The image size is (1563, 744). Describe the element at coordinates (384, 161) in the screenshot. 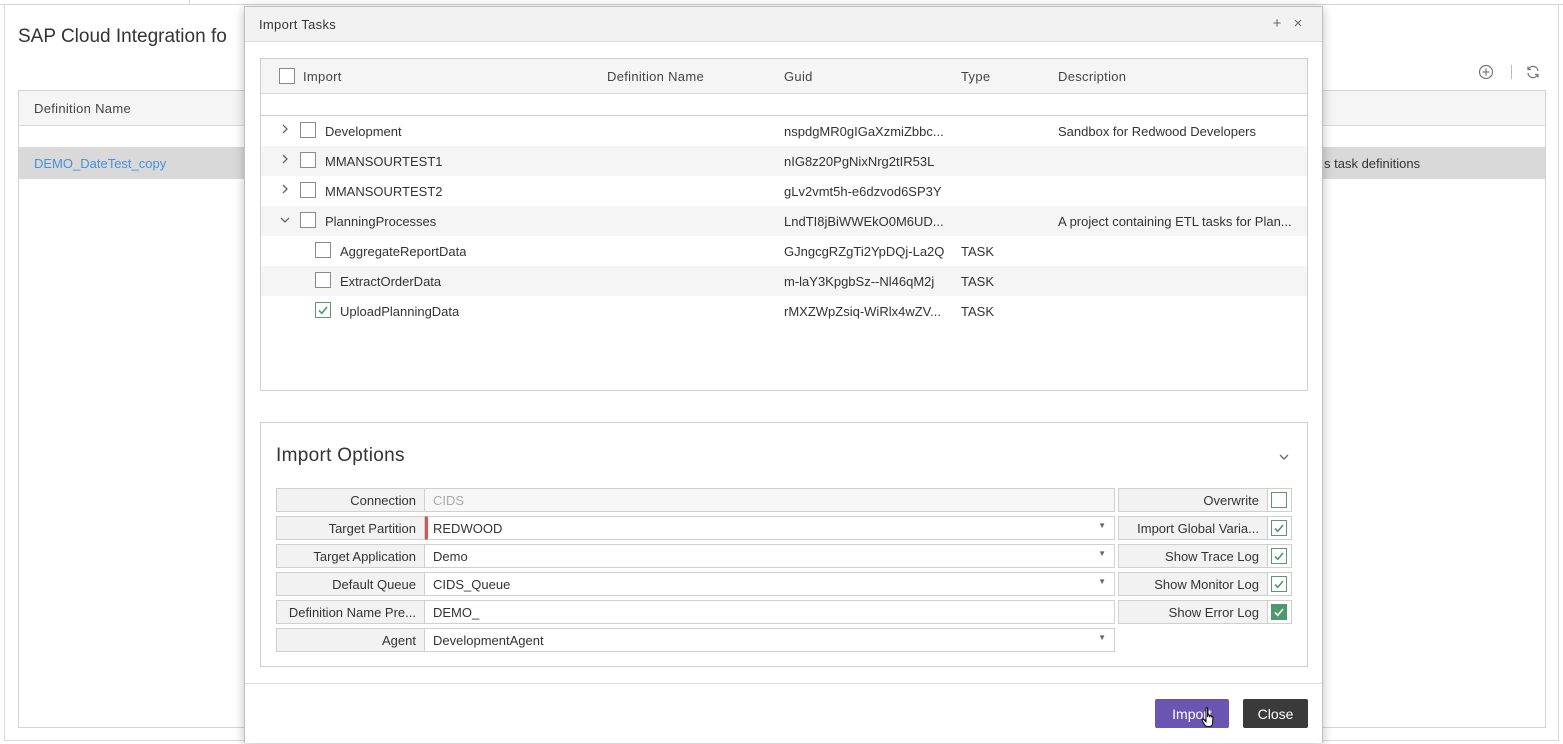

I see `row-name: MMANSOURTEST1` at that location.